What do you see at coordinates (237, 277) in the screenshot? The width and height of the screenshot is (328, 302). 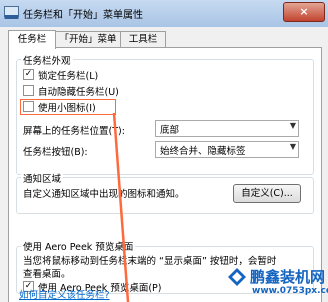 I see `watermark-logo-icon` at bounding box center [237, 277].